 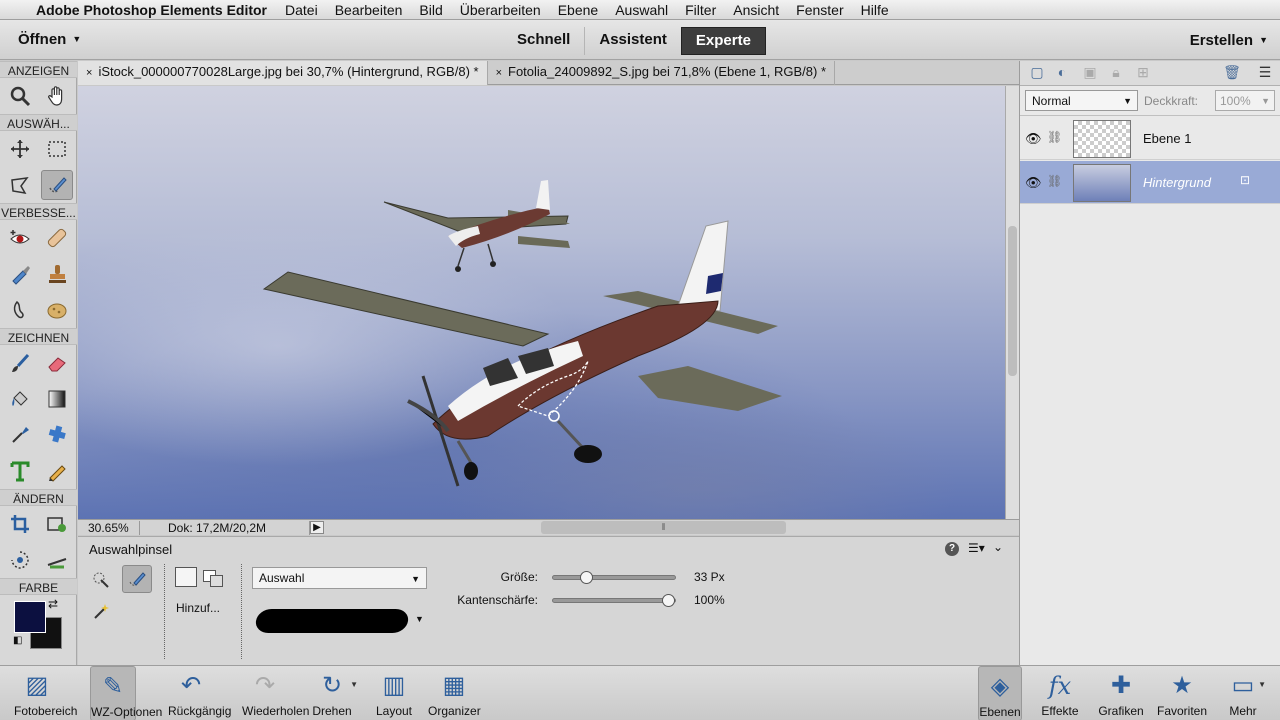 What do you see at coordinates (20, 149) in the screenshot?
I see `move-icon` at bounding box center [20, 149].